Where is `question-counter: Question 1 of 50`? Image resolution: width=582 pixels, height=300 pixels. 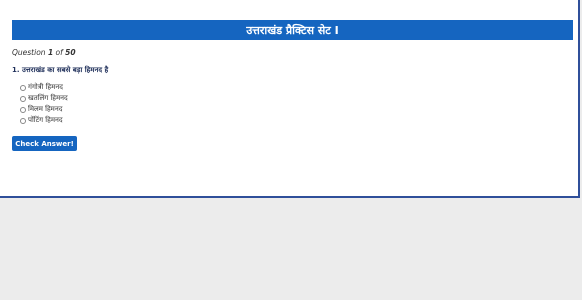
question-counter: Question 1 of 50 is located at coordinates (44, 52).